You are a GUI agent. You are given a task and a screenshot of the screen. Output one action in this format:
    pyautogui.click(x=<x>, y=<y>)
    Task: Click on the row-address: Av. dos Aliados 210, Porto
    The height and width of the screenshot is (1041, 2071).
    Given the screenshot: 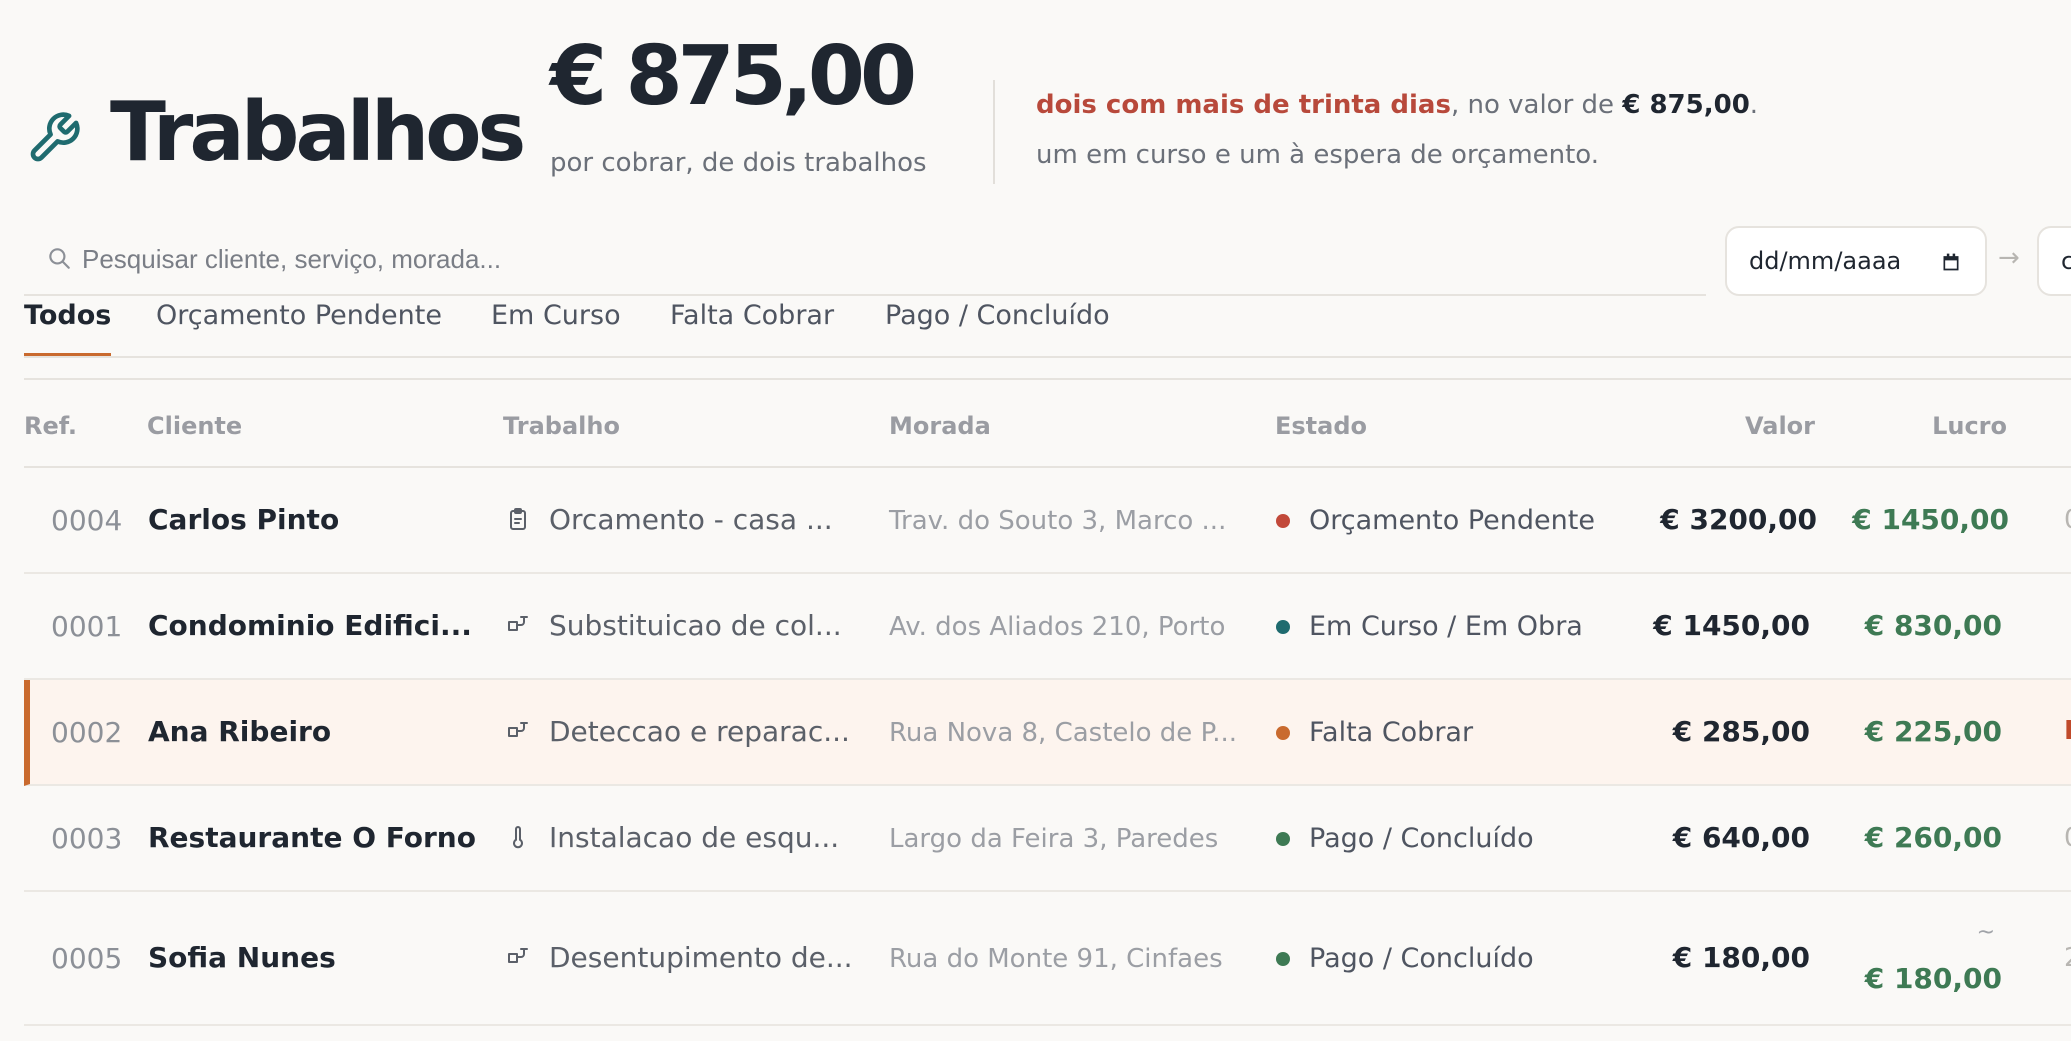 What is the action you would take?
    pyautogui.click(x=1057, y=627)
    